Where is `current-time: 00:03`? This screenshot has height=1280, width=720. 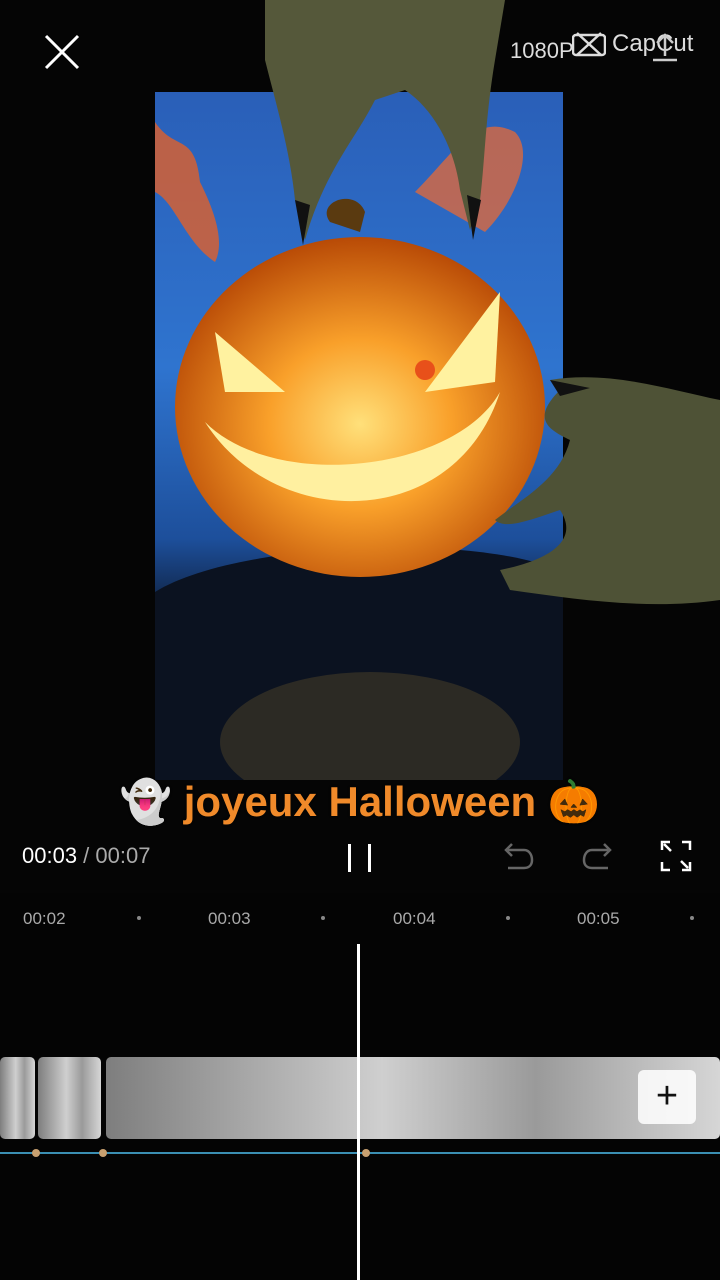
current-time: 00:03 is located at coordinates (50, 855).